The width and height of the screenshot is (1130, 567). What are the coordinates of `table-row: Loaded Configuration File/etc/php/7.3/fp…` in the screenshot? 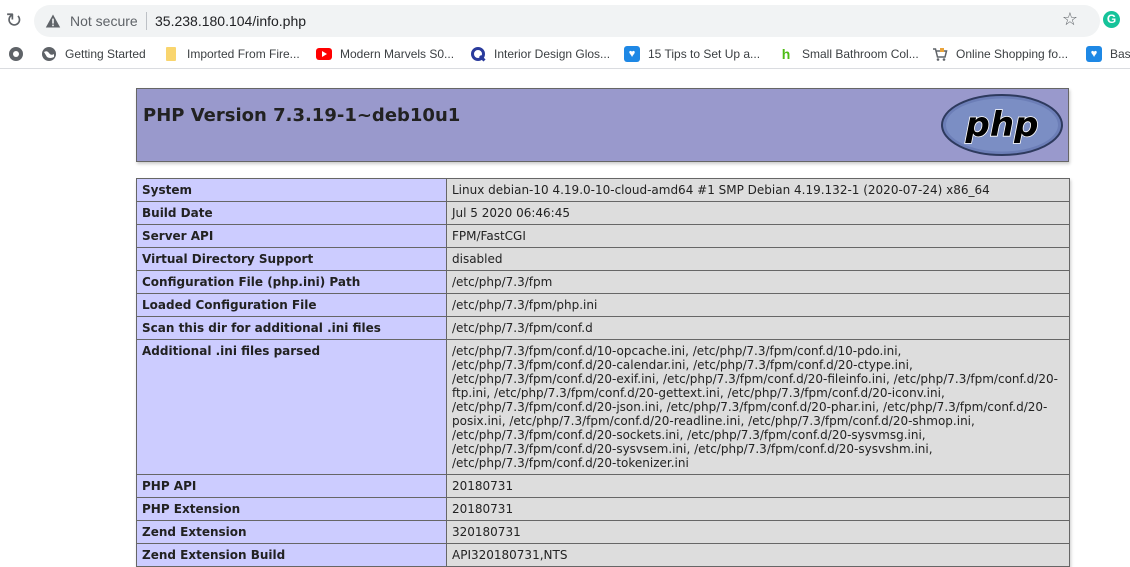 It's located at (603, 305).